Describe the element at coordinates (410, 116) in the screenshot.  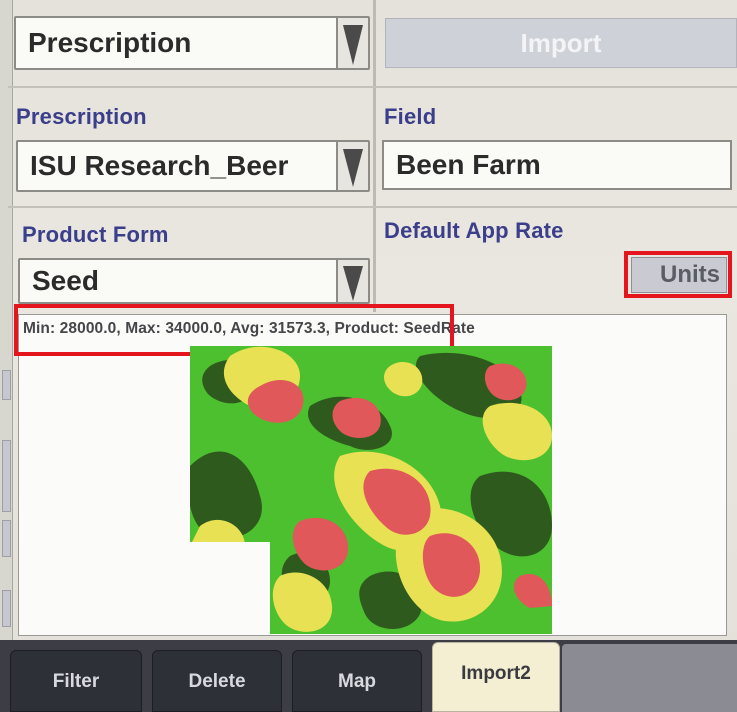
I see `field-label: Field` at that location.